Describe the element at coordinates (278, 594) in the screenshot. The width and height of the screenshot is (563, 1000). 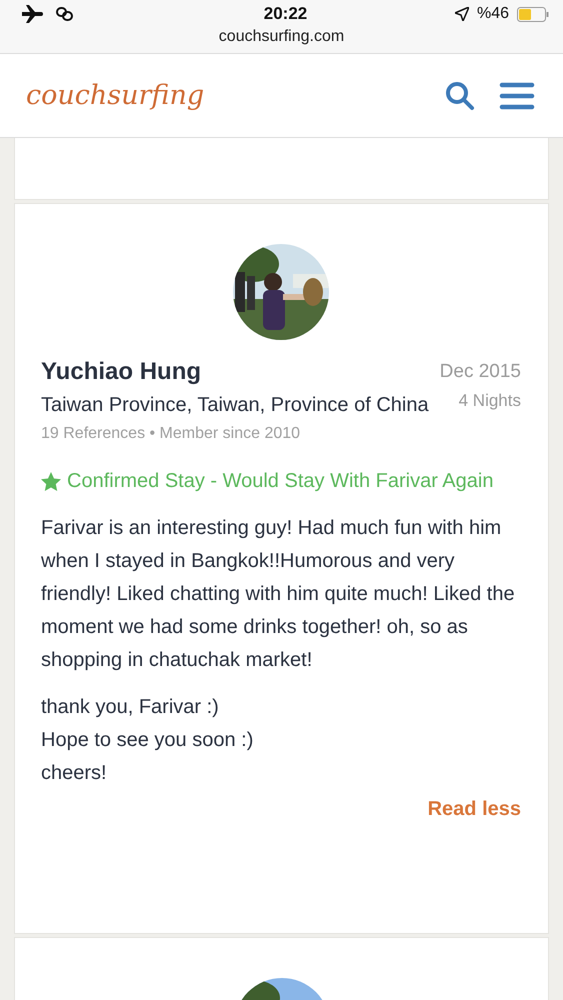
I see `reference-text: Farivar is an interesting guy! Had much fun with him when I stayed in Bangkok!!Humorous and very friendly! Liked chatting with him quite much! Liked the moment we had some drinks together! oh, so as shopping in chatuchak market!` at that location.